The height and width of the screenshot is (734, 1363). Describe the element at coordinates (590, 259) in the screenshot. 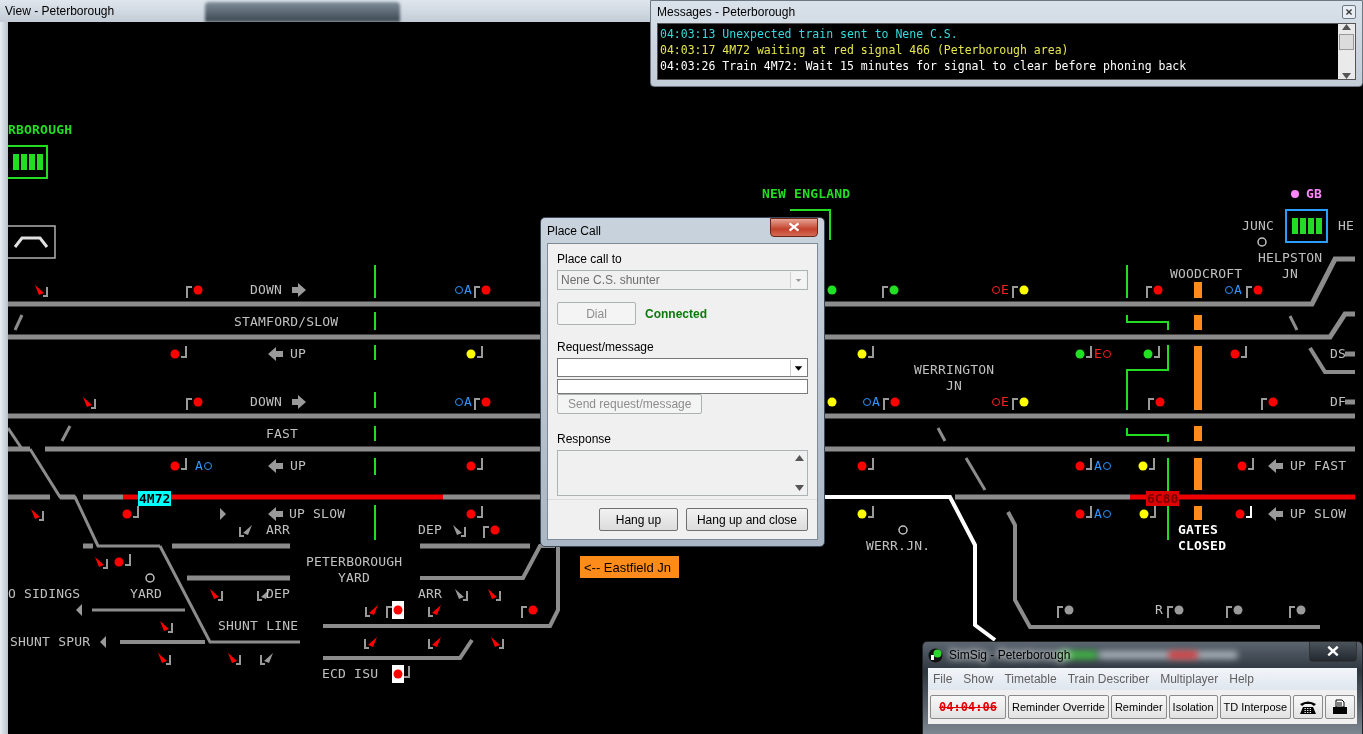

I see `field-label: Place call to` at that location.